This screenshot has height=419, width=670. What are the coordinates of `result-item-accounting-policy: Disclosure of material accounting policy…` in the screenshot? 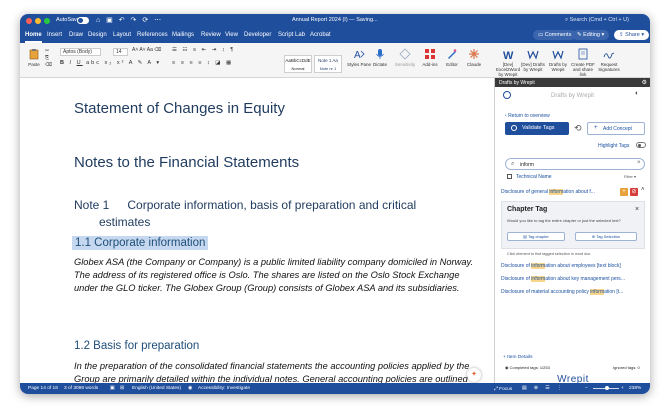 It's located at (562, 292).